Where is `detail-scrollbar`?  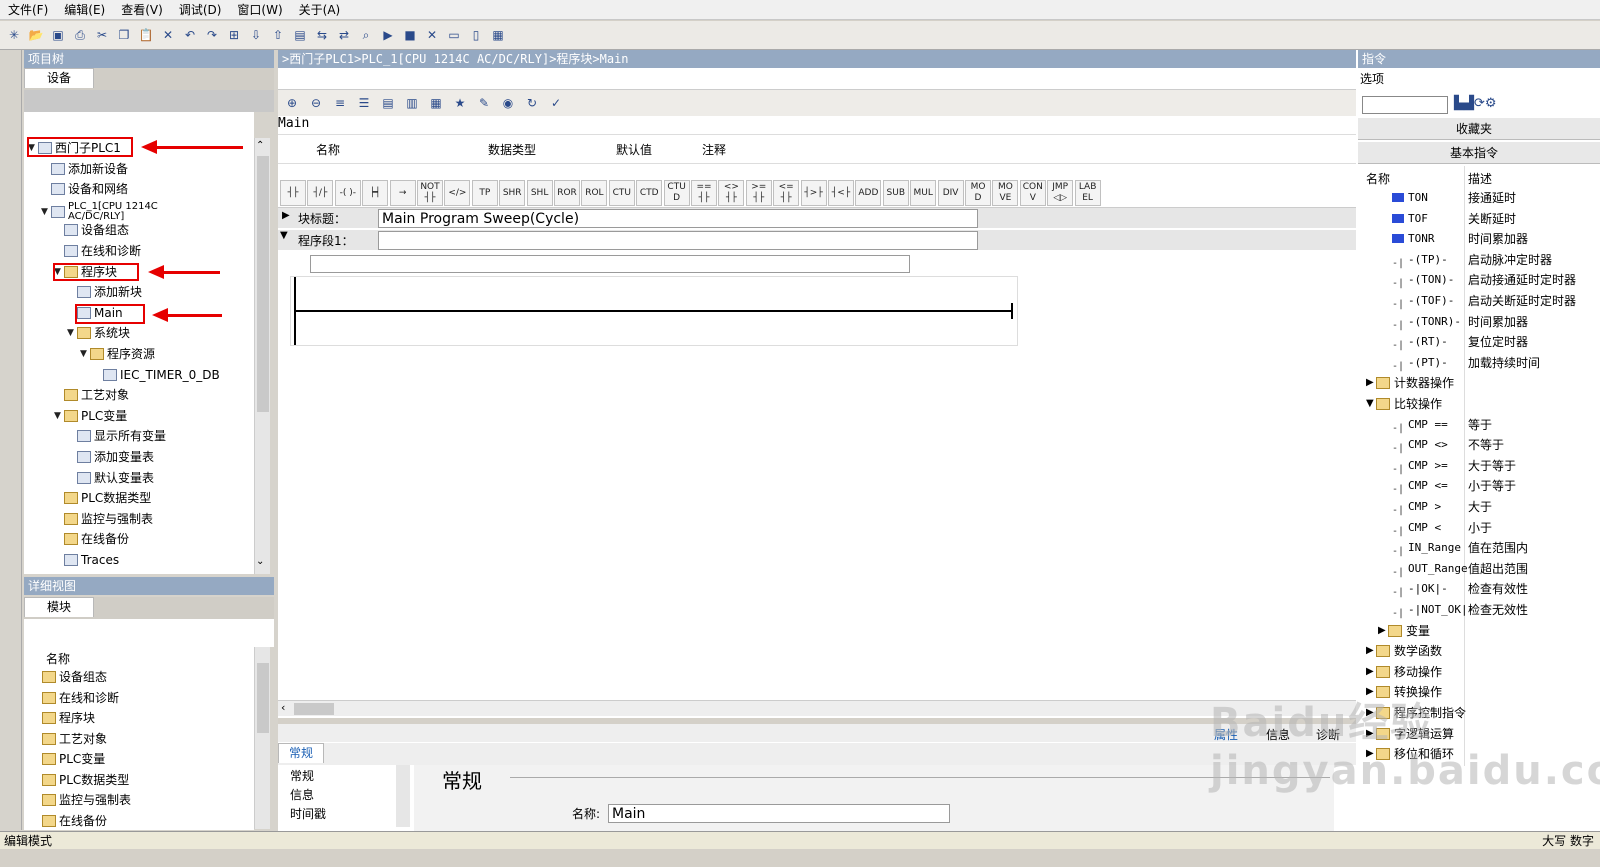 detail-scrollbar is located at coordinates (262, 738).